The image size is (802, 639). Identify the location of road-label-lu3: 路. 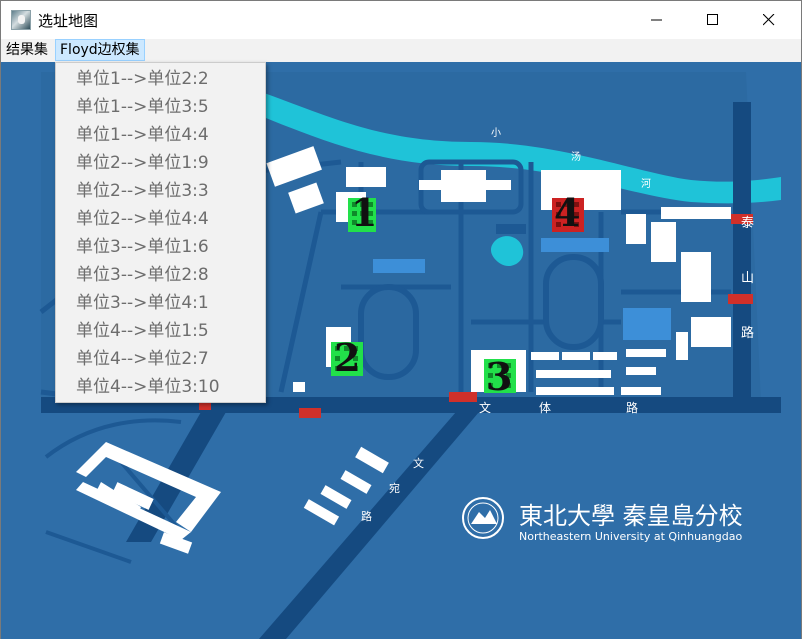
(366, 516).